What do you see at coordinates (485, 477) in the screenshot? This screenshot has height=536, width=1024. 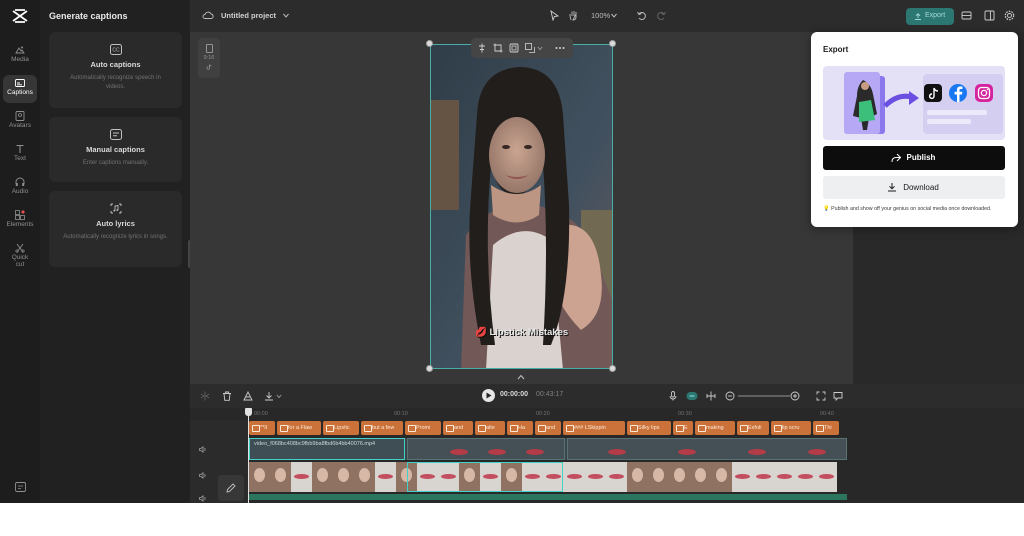 I see `selected-clip-outline` at bounding box center [485, 477].